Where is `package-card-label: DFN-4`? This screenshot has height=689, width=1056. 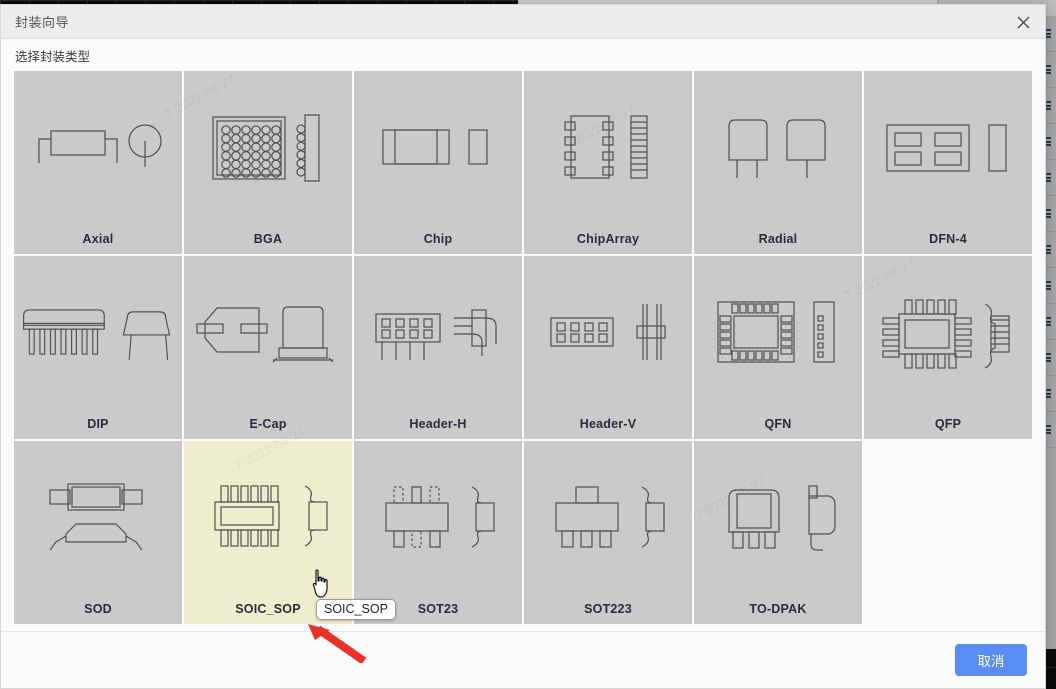 package-card-label: DFN-4 is located at coordinates (948, 239).